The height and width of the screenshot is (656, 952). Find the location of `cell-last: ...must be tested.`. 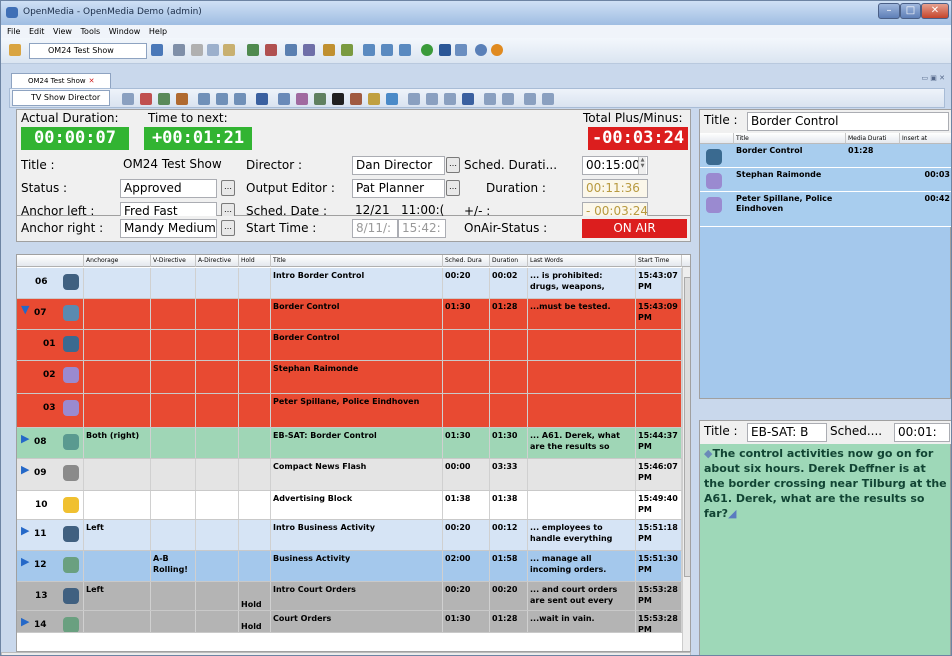

cell-last: ...must be tested. is located at coordinates (582, 314).